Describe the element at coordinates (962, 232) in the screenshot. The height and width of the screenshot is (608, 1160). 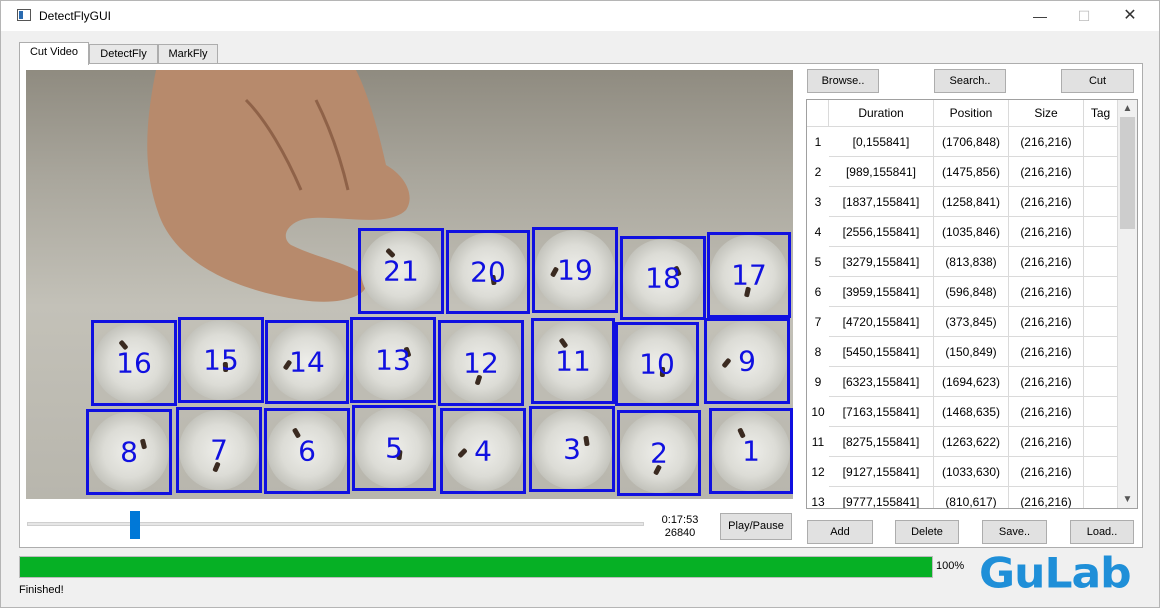
I see `table-row: 4 [2556,155841] (1035,846) (216,216)` at that location.